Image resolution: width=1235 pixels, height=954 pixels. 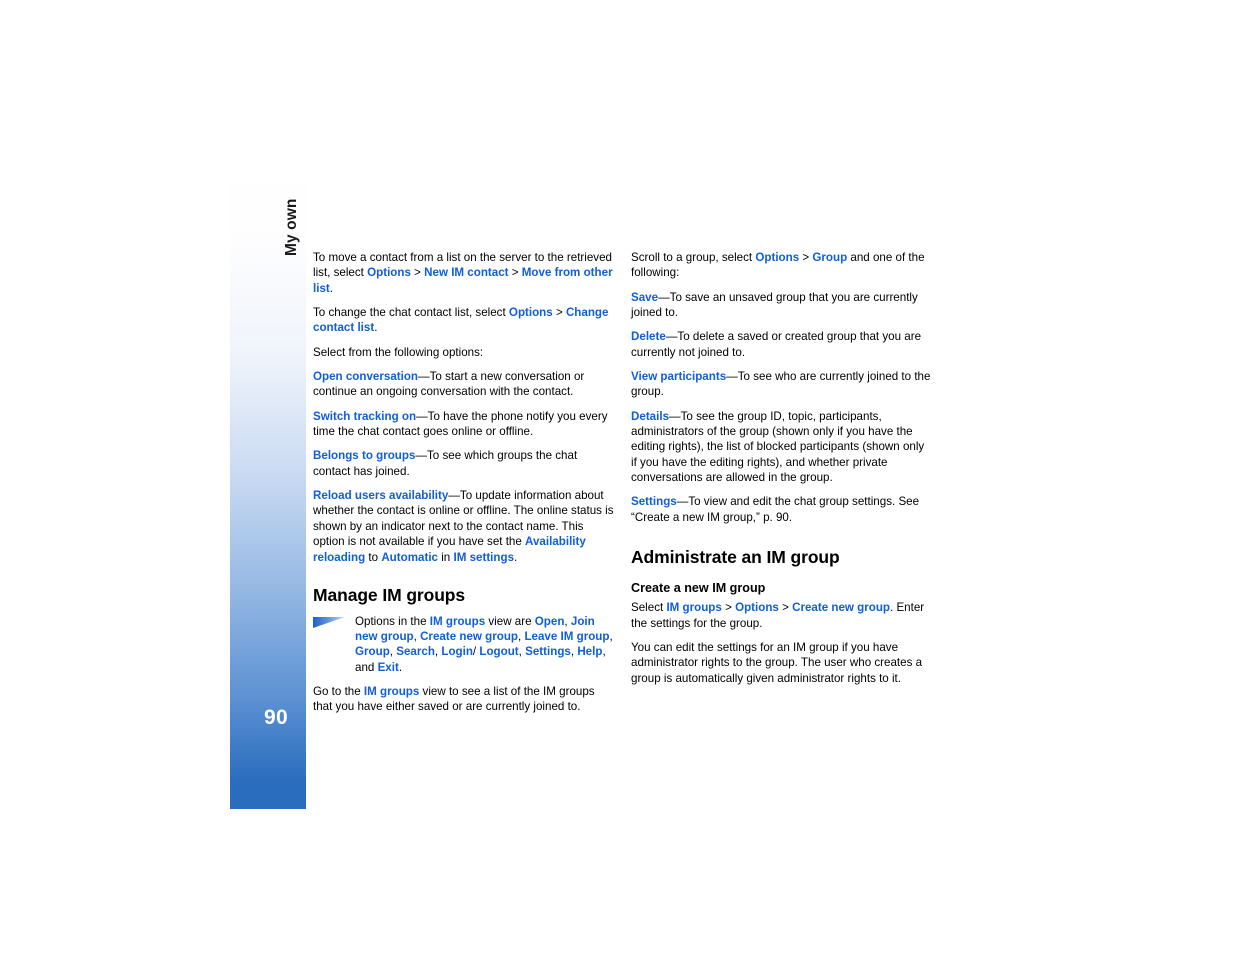 I want to click on chapter-tab-label: My own, so click(x=291, y=227).